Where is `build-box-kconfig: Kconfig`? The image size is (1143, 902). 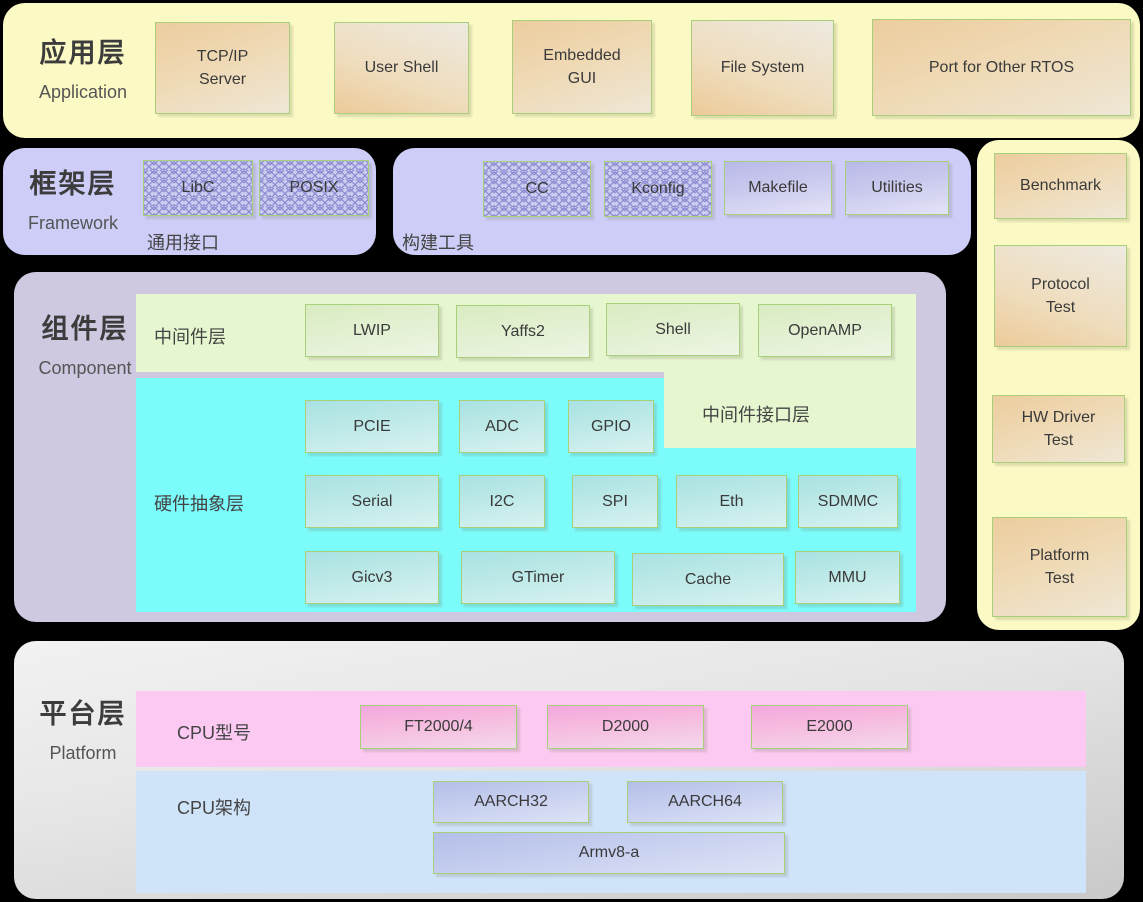
build-box-kconfig: Kconfig is located at coordinates (656, 187).